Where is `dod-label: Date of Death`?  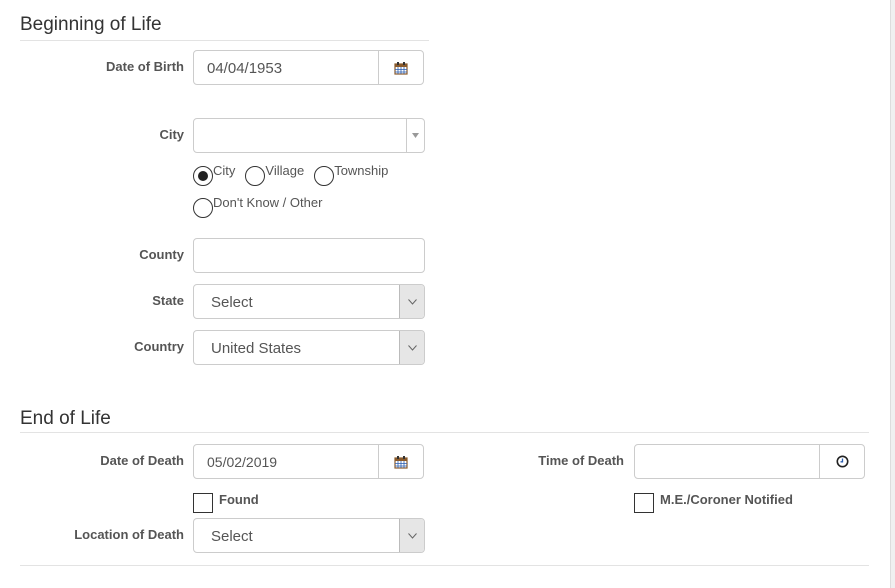
dod-label: Date of Death is located at coordinates (142, 460).